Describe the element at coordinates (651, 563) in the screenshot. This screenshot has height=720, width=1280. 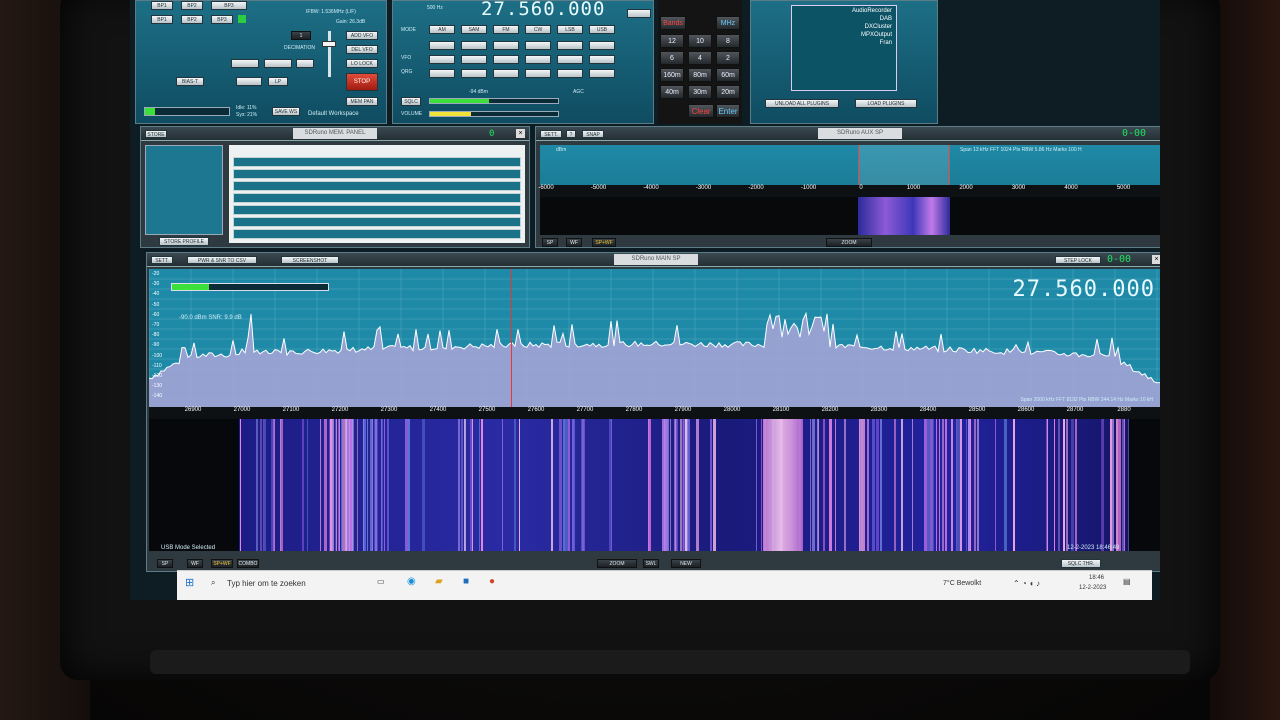
I see `swl-button: SWL` at that location.